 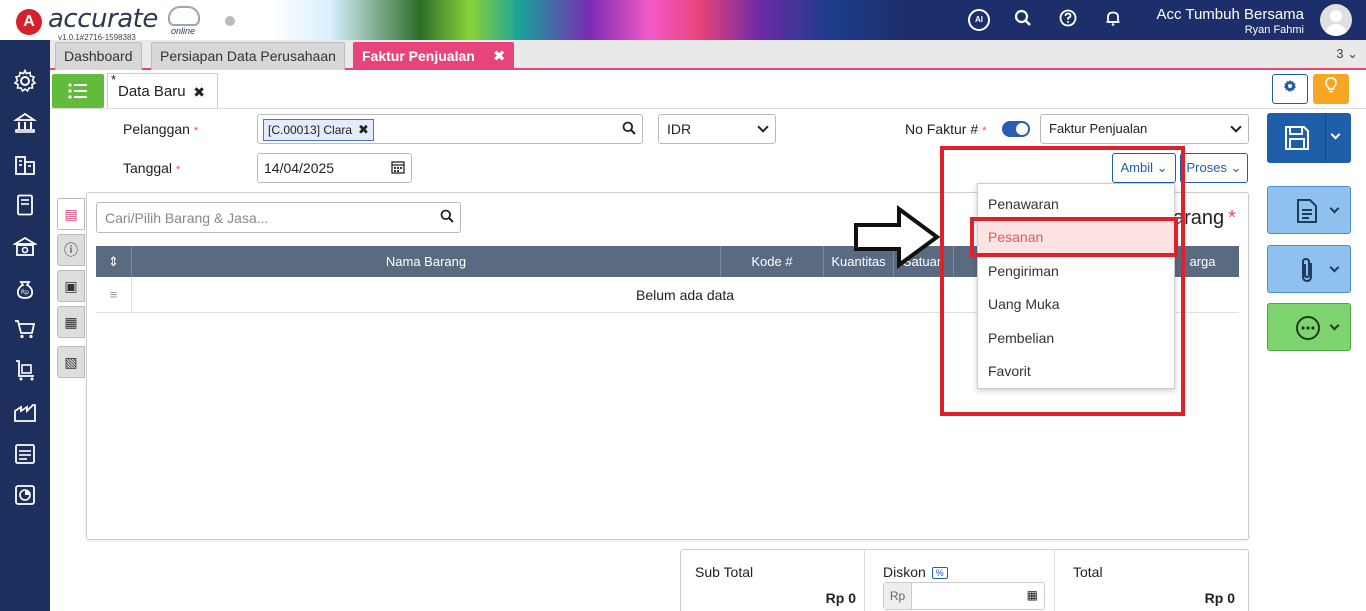 What do you see at coordinates (679, 129) in the screenshot?
I see `currency-value: IDR` at bounding box center [679, 129].